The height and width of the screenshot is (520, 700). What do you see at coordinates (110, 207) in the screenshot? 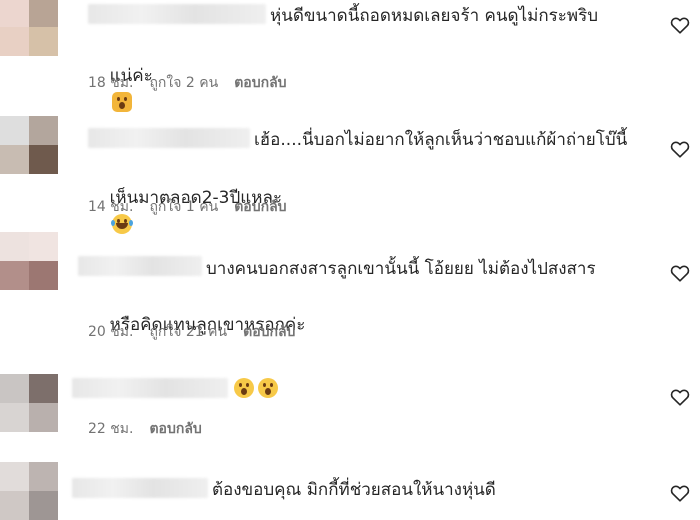
I see `timestamp: 14 ชม.` at bounding box center [110, 207].